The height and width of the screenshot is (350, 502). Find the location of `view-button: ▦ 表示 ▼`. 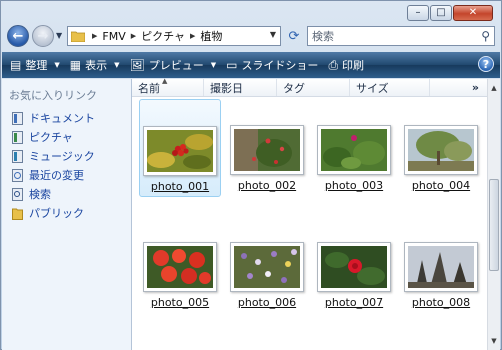

view-button: ▦ 表示 ▼ is located at coordinates (95, 65).